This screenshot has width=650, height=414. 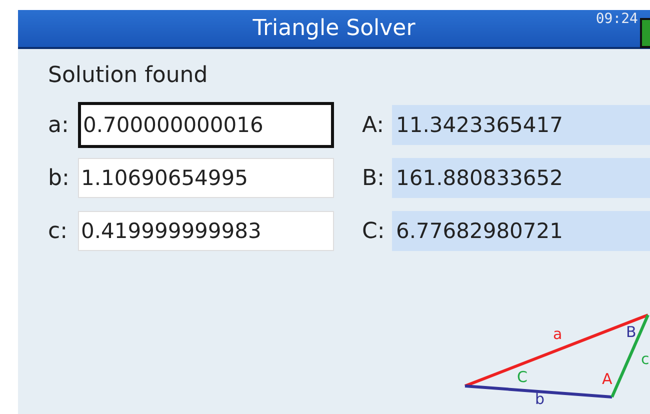 What do you see at coordinates (206, 178) in the screenshot?
I see `side-input: 1.10690654995` at bounding box center [206, 178].